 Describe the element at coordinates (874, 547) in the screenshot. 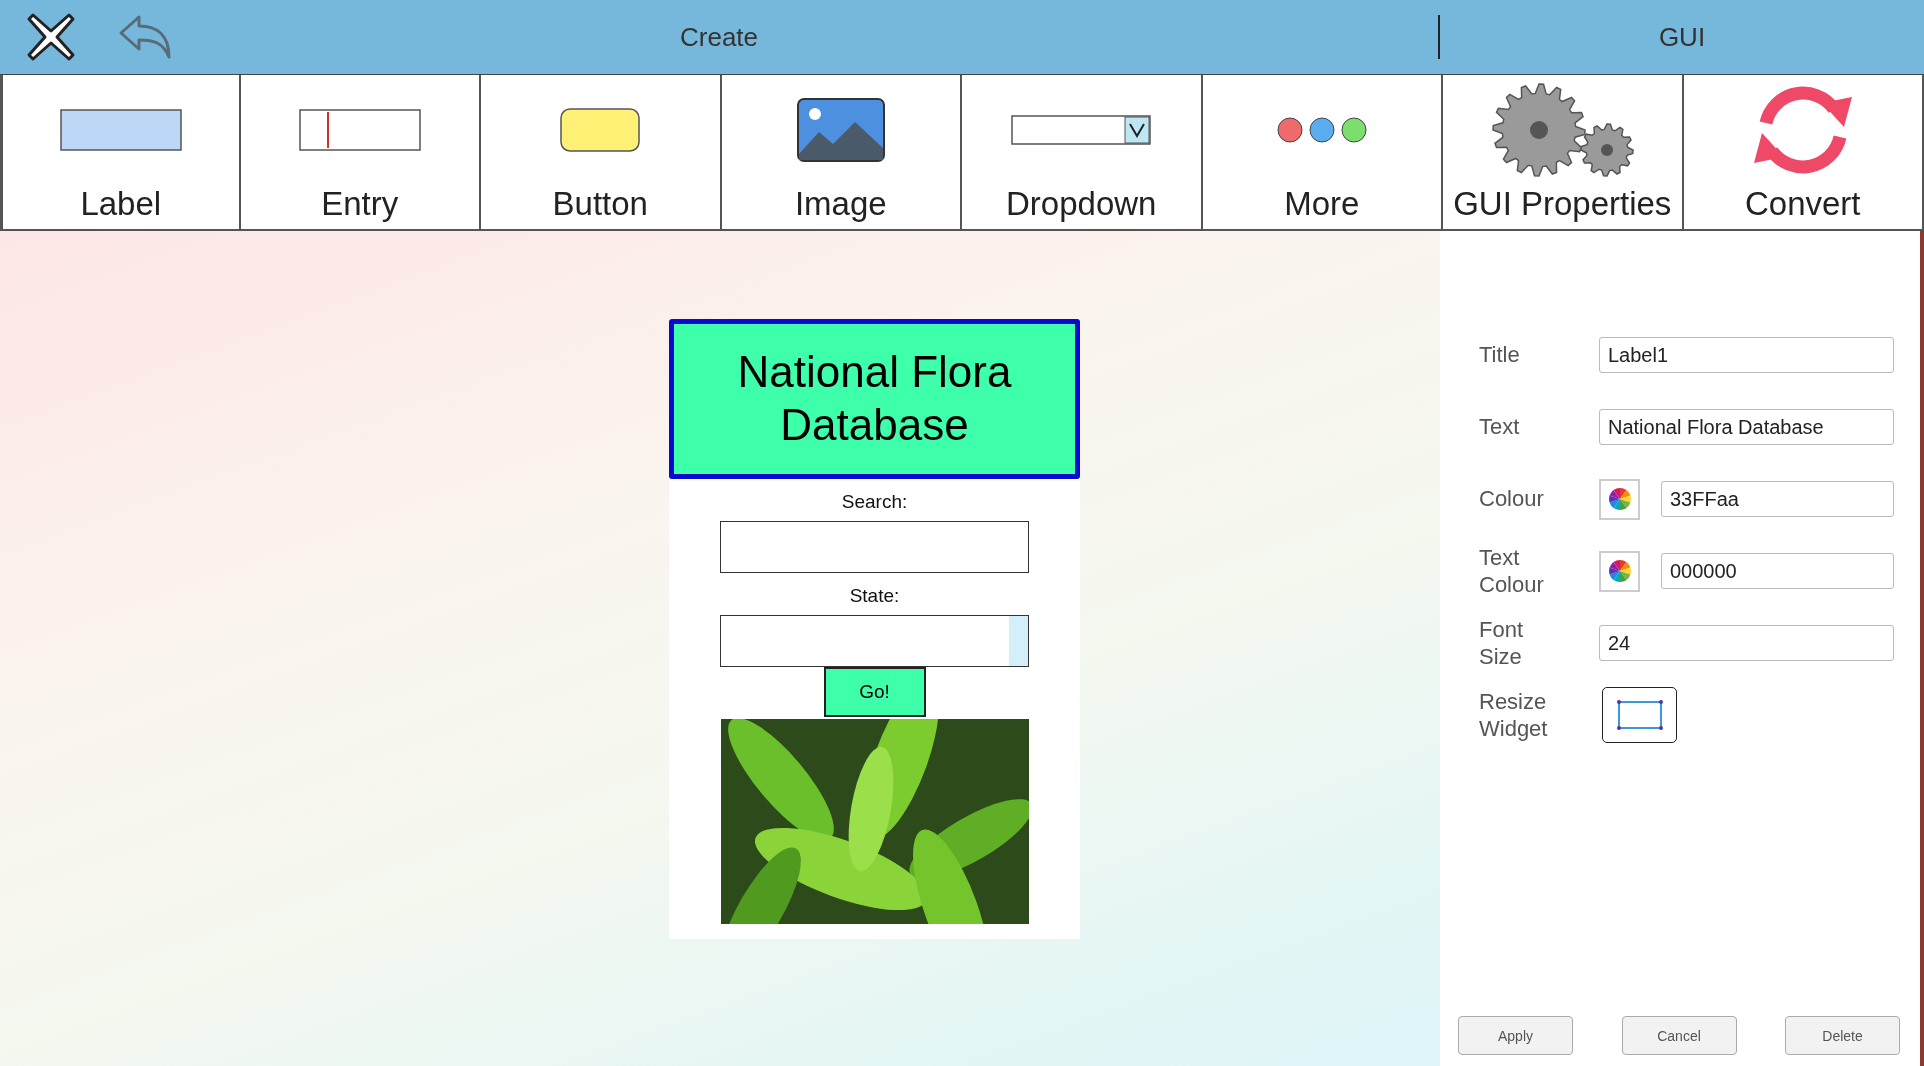

I see `search-field` at that location.